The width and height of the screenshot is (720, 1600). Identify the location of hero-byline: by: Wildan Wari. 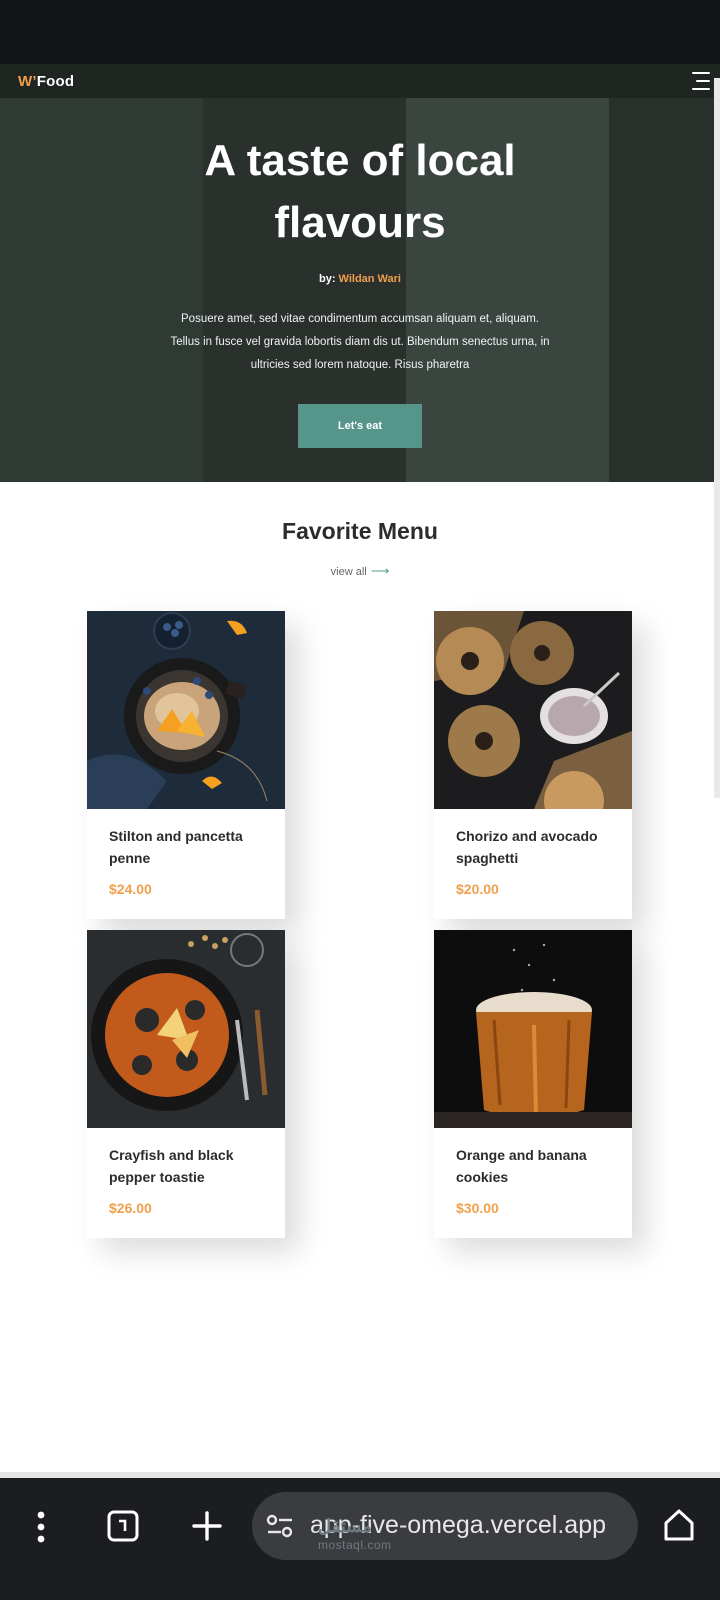
(360, 279).